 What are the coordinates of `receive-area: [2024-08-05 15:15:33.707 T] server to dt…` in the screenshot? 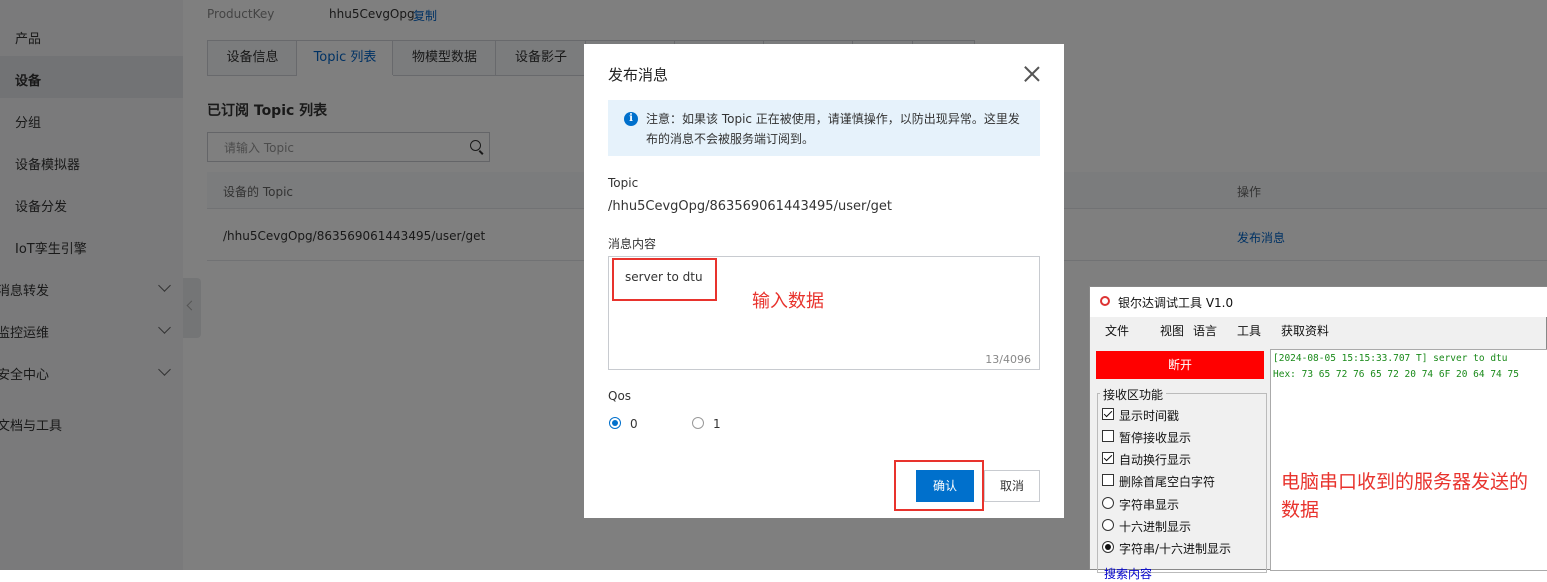 It's located at (1408, 460).